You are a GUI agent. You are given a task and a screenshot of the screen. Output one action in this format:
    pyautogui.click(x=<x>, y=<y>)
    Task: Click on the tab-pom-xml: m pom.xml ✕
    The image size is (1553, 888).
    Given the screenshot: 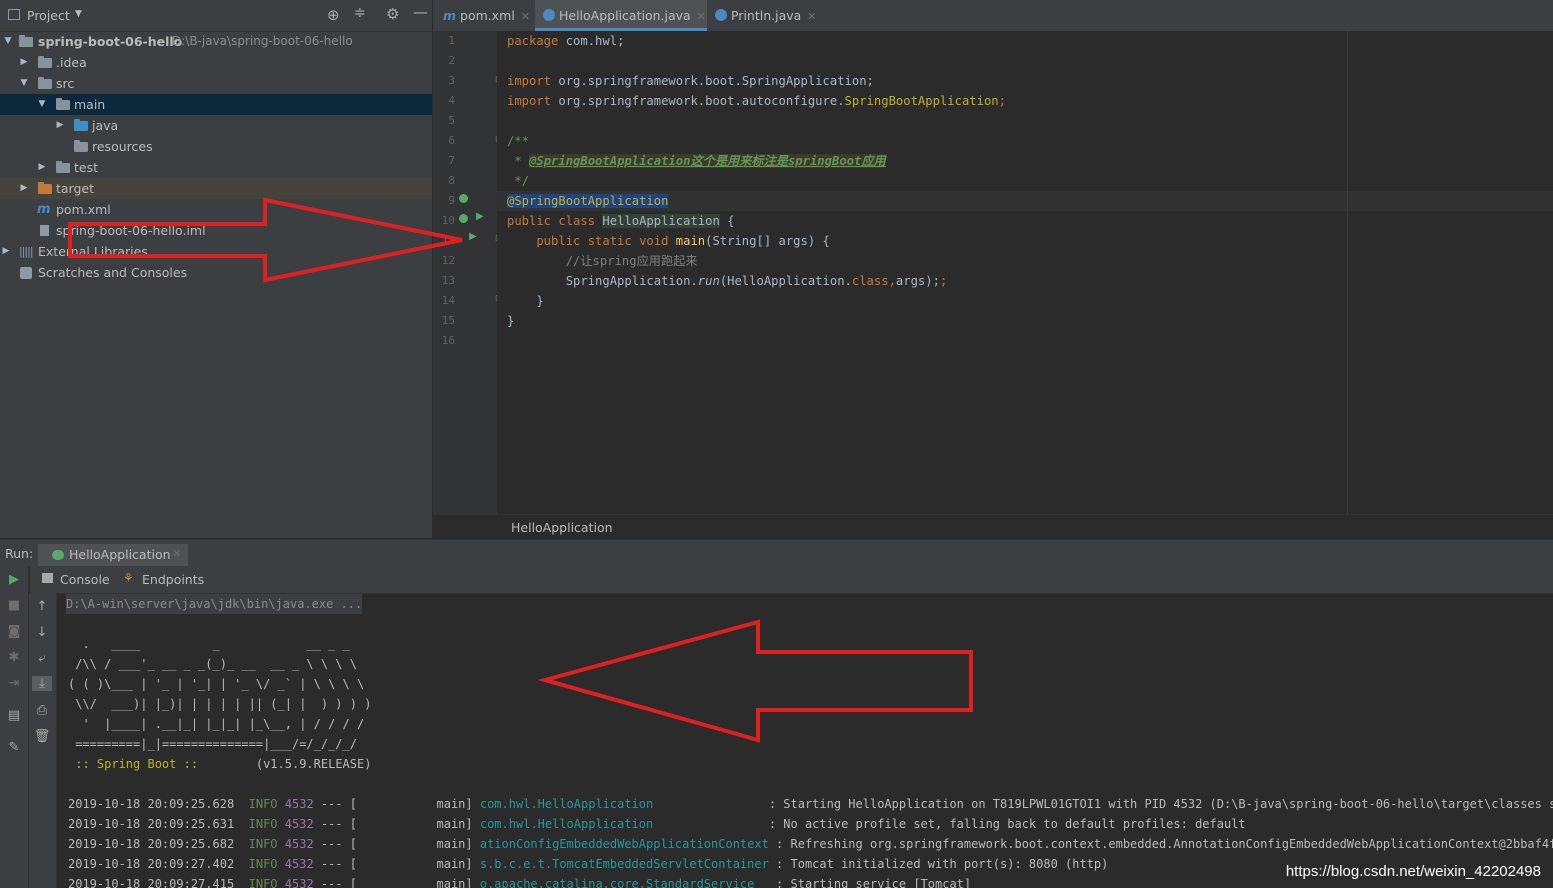 What is the action you would take?
    pyautogui.click(x=483, y=15)
    